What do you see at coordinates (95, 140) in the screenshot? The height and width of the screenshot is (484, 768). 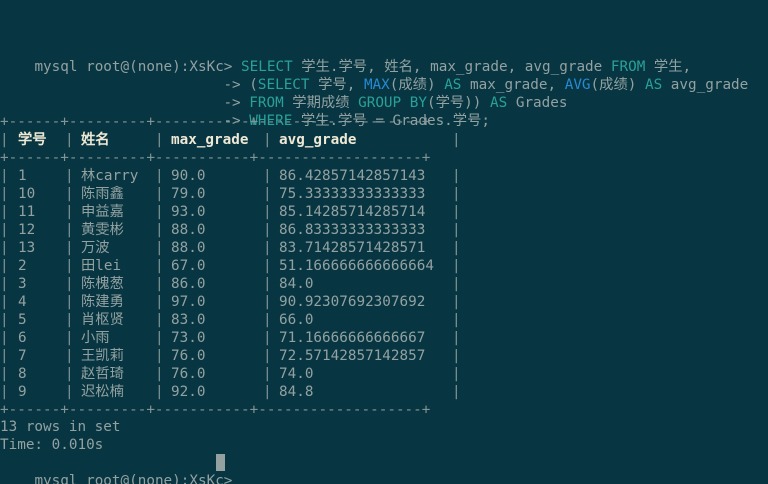 I see `column-header: 姓名` at bounding box center [95, 140].